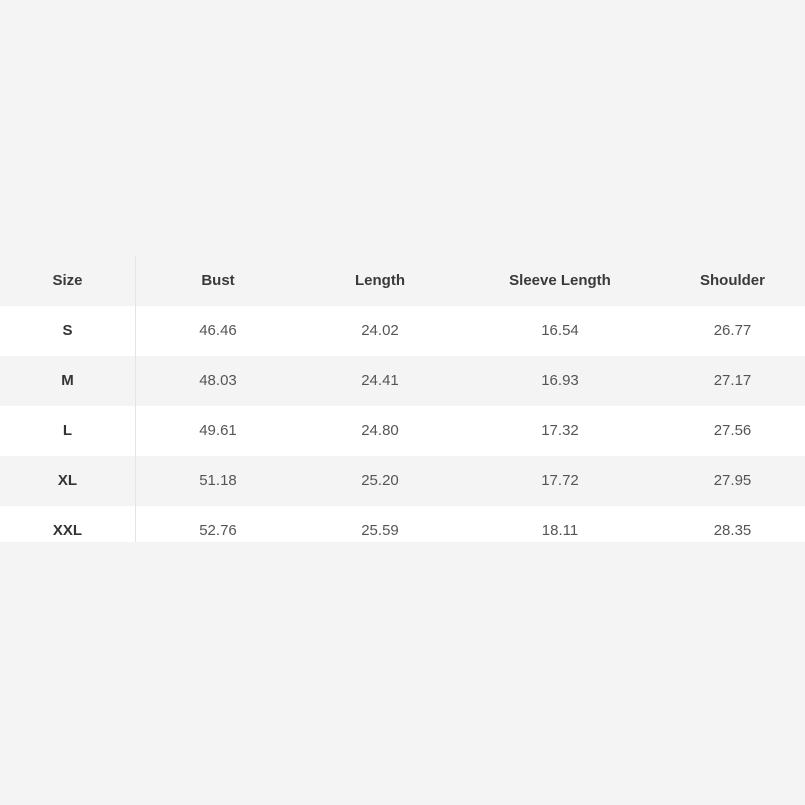  Describe the element at coordinates (560, 430) in the screenshot. I see `sleeve-length-cell: 17.32` at that location.